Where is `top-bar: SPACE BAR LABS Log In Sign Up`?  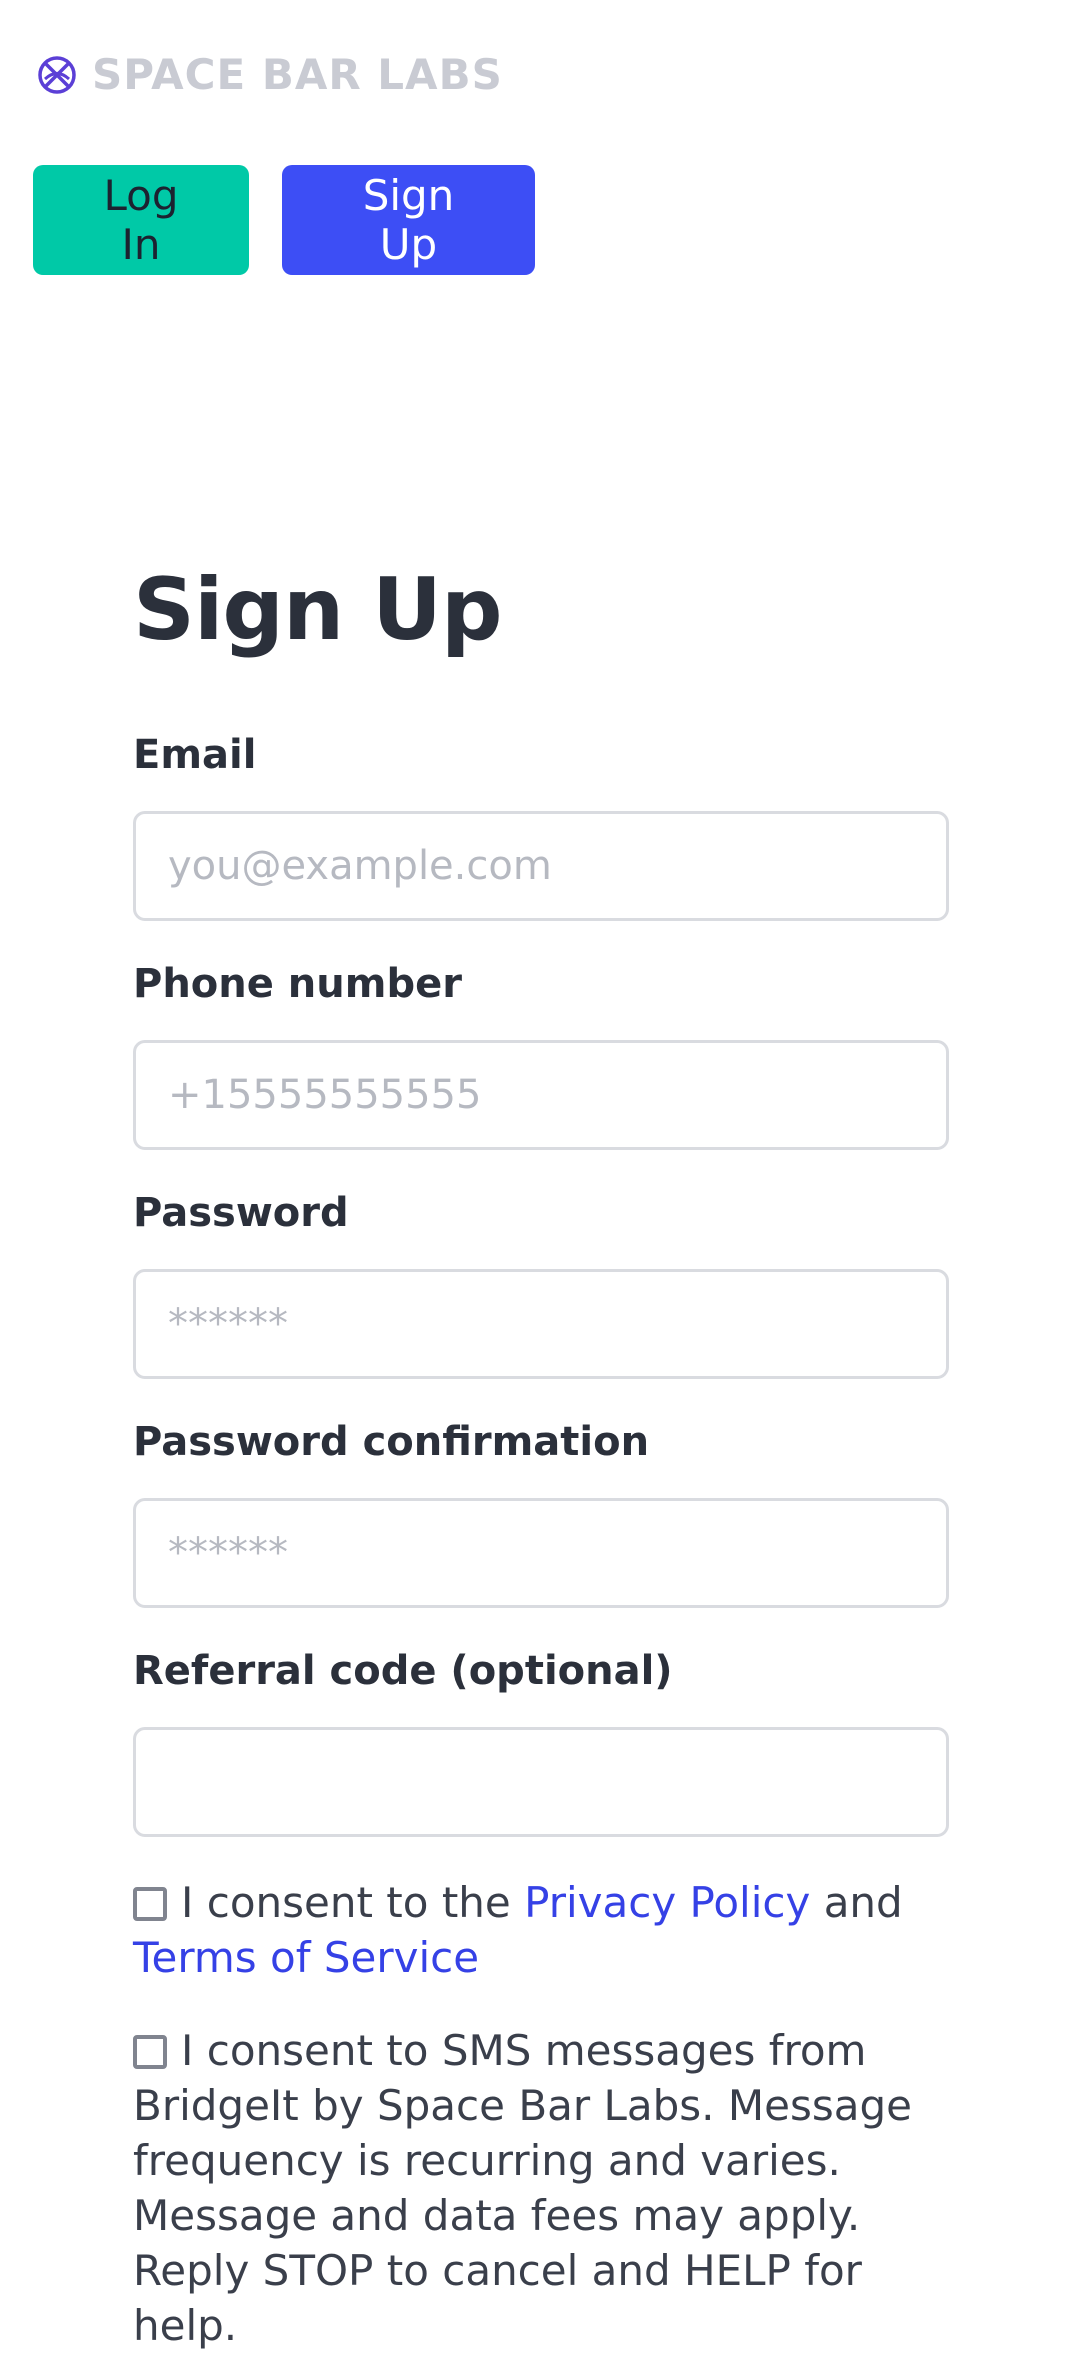 top-bar: SPACE BAR LABS Log In Sign Up is located at coordinates (540, 165).